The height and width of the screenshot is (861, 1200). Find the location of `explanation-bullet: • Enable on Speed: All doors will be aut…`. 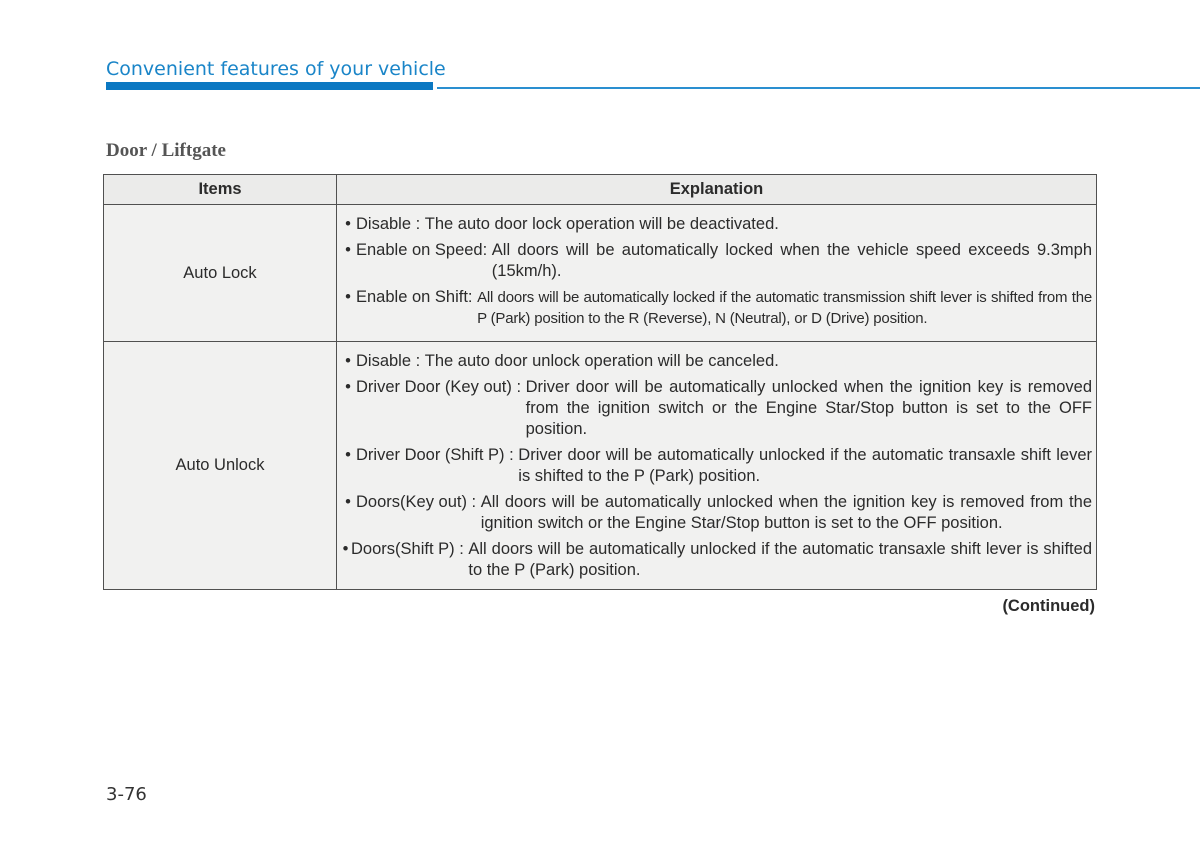

explanation-bullet: • Enable on Speed: All doors will be aut… is located at coordinates (716, 261).